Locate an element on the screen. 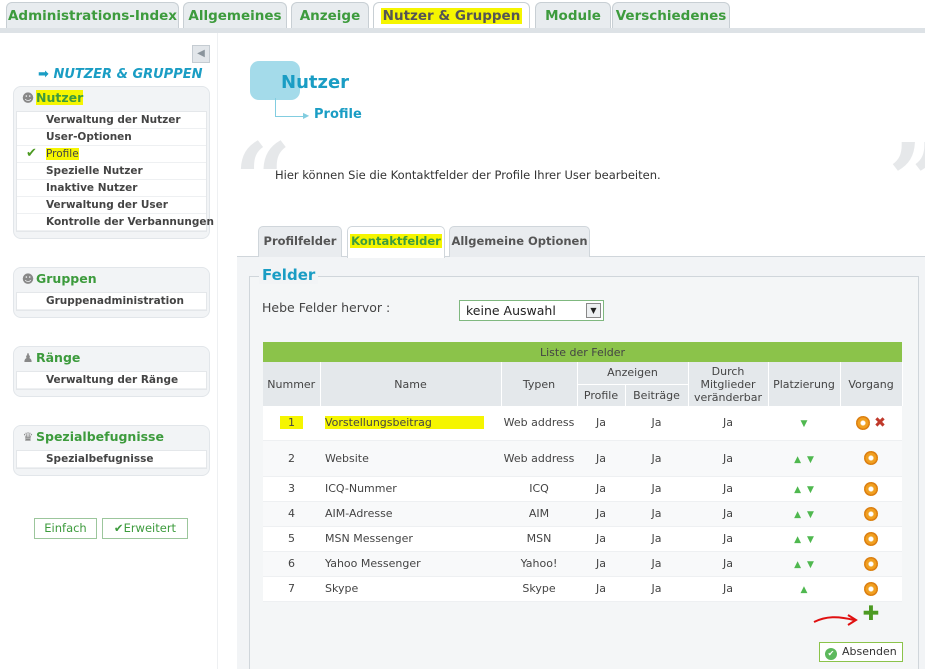 The width and height of the screenshot is (925, 669). column-header-beitraege: Beiträge is located at coordinates (657, 394).